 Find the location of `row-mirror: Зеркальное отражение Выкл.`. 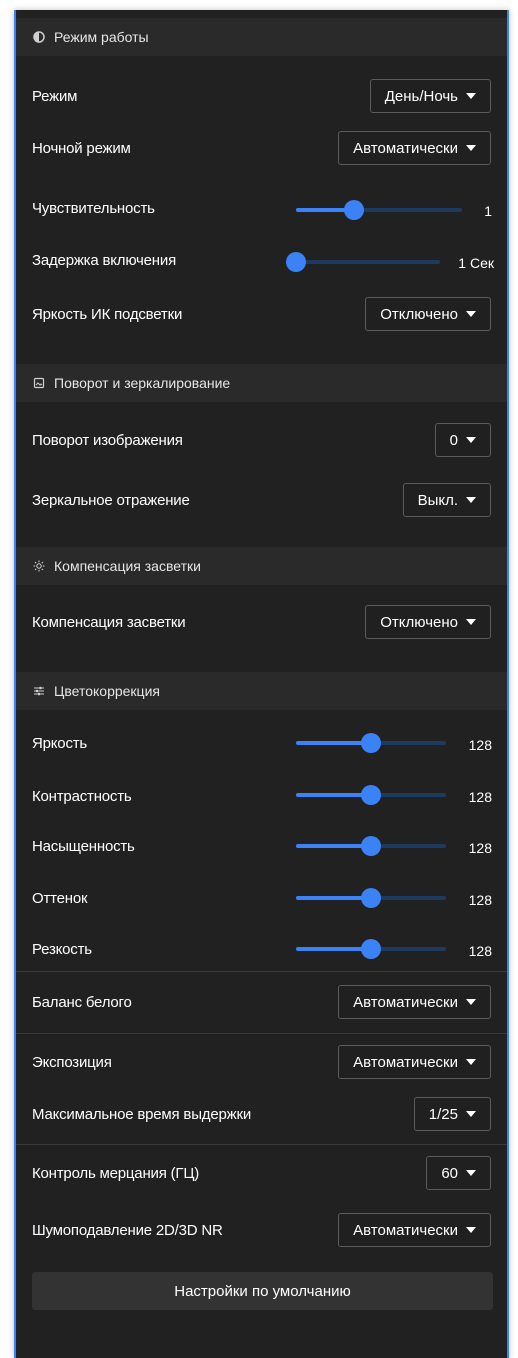

row-mirror: Зеркальное отражение Выкл. is located at coordinates (261, 500).